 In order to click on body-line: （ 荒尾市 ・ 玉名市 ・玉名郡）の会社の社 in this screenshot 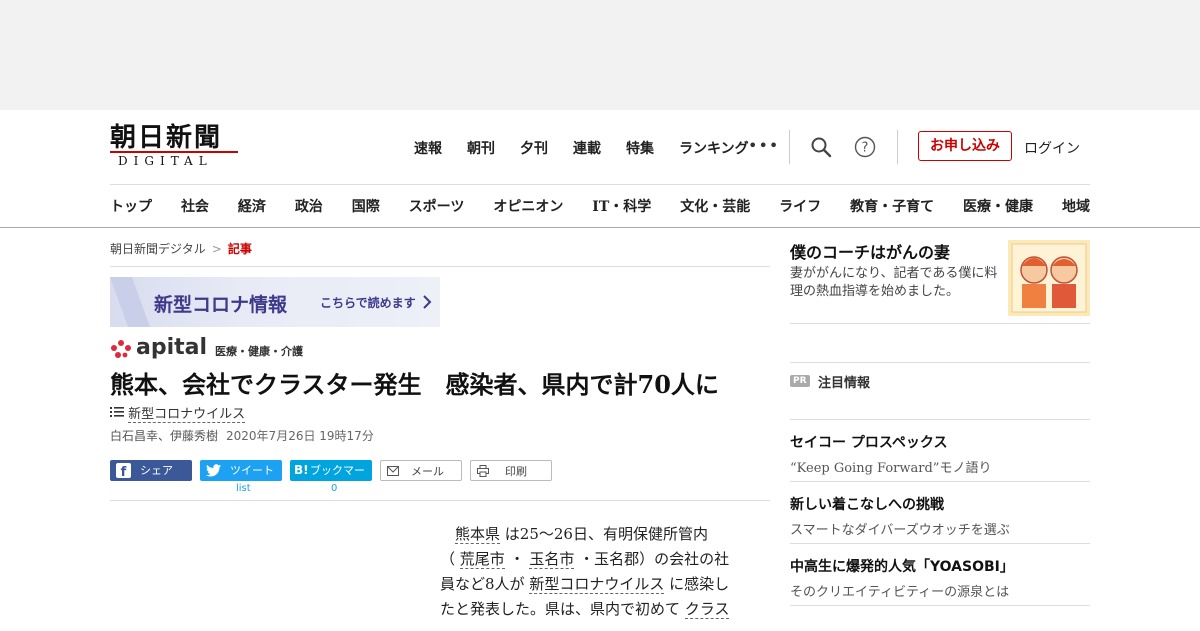, I will do `click(595, 559)`.